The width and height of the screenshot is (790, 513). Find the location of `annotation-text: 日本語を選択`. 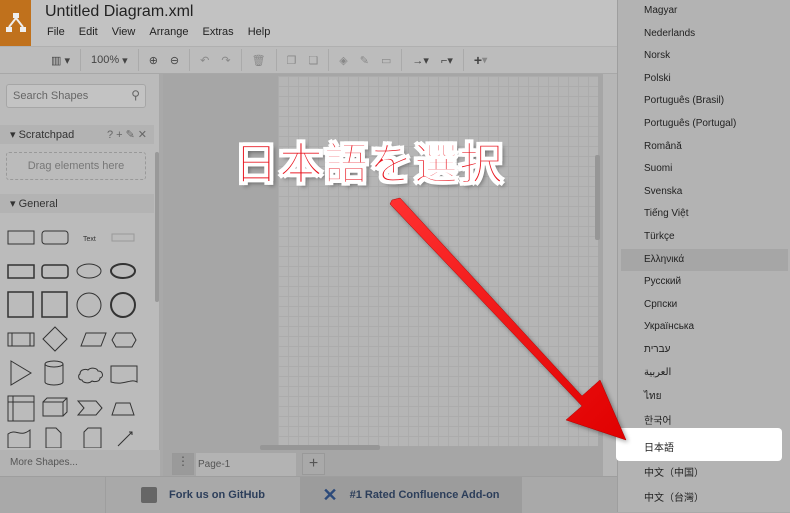

annotation-text: 日本語を選択 is located at coordinates (369, 165).